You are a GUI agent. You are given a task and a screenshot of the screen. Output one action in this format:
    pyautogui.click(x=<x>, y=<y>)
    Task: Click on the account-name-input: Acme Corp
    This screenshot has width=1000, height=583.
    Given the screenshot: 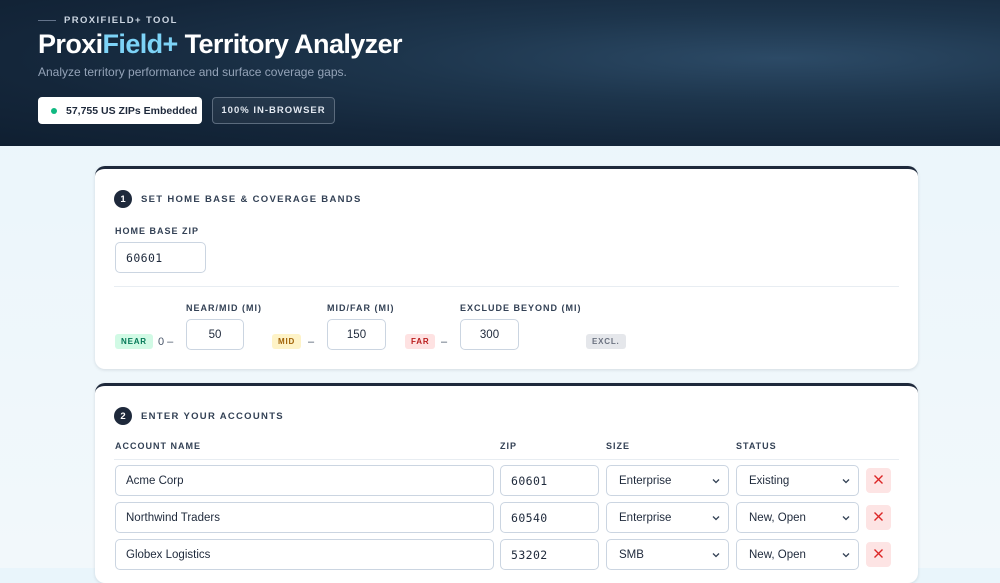 What is the action you would take?
    pyautogui.click(x=304, y=480)
    